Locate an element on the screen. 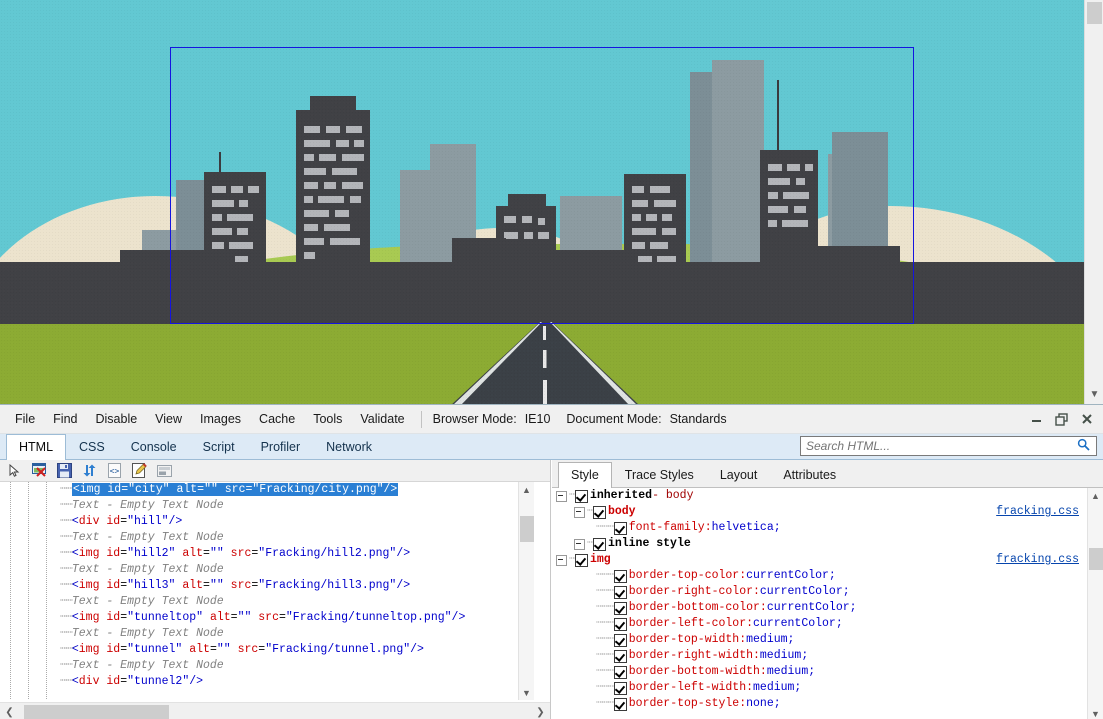 This screenshot has width=1103, height=719. tab-html: HTML is located at coordinates (36, 447).